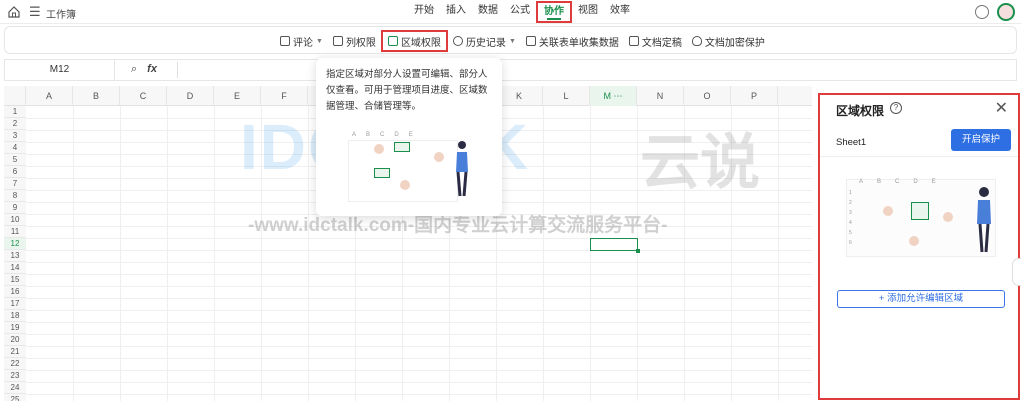  What do you see at coordinates (613, 96) in the screenshot?
I see `column-header-m: M ⋯` at bounding box center [613, 96].